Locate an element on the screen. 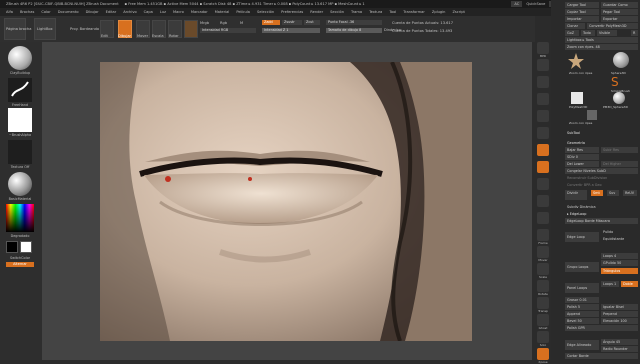 This screenshot has width=640, height=364. ac-button: AC is located at coordinates (517, 4).